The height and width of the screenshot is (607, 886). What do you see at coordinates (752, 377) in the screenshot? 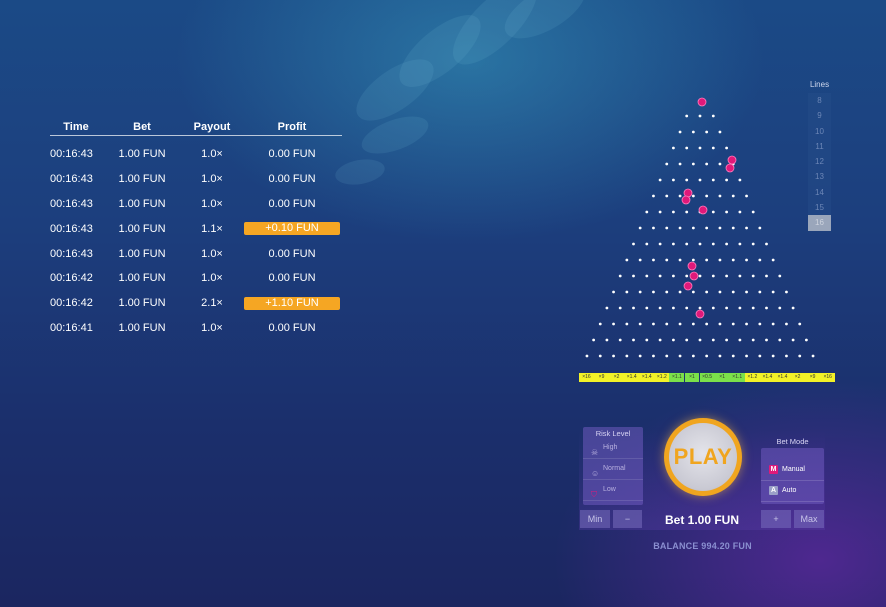
I see `multiplier-slot: ×1.2` at bounding box center [752, 377].